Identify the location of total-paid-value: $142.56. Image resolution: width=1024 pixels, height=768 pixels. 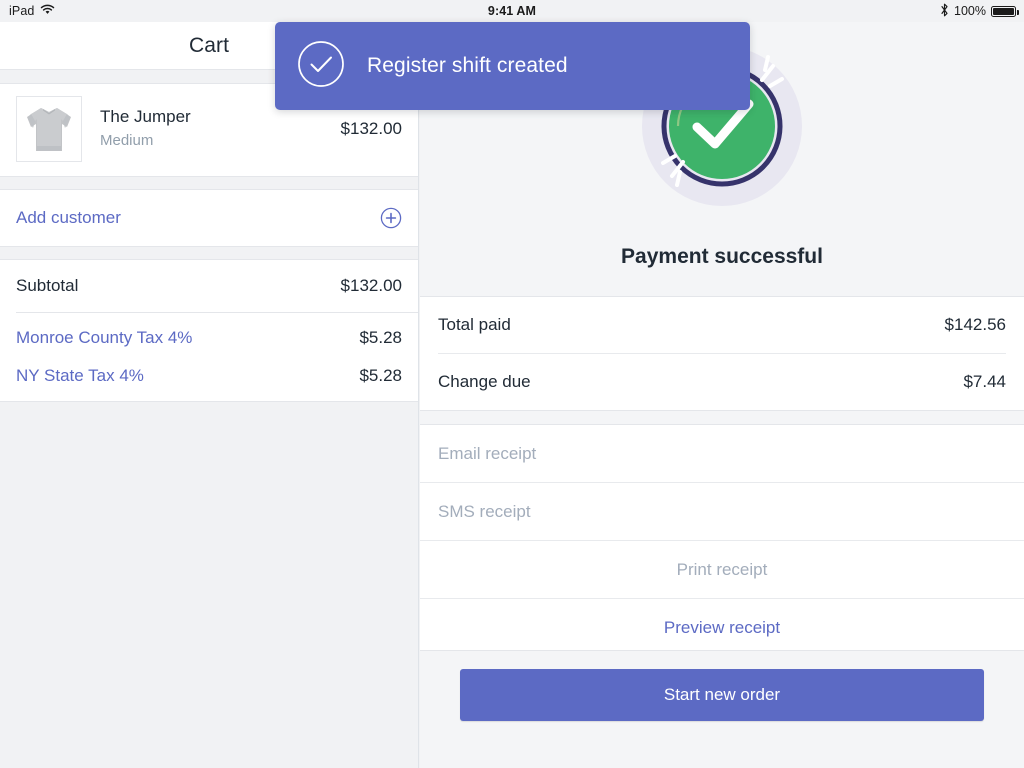
(975, 324).